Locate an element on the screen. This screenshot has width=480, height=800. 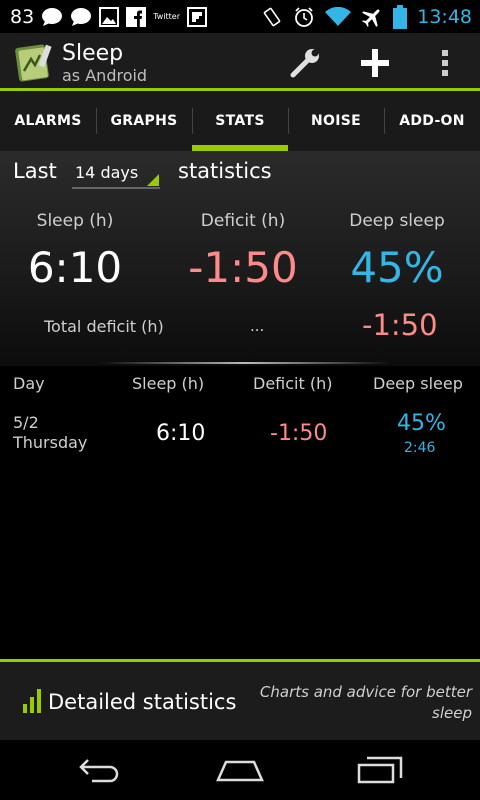
app-subtitle: as Android is located at coordinates (105, 75).